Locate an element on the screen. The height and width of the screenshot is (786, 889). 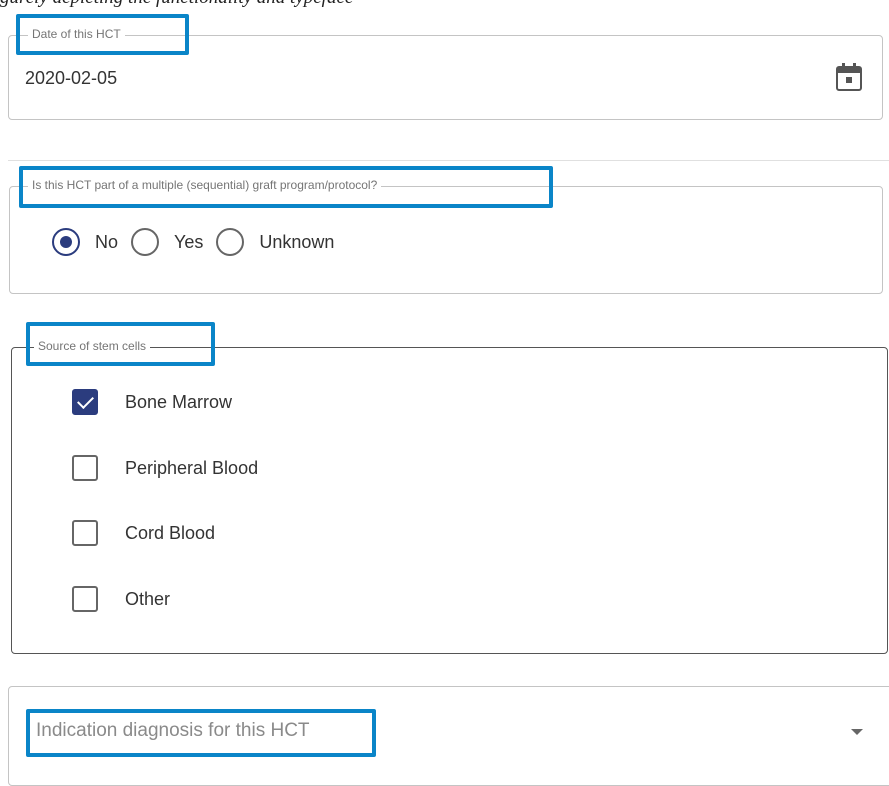
date-value: 2020-02-05 is located at coordinates (71, 78).